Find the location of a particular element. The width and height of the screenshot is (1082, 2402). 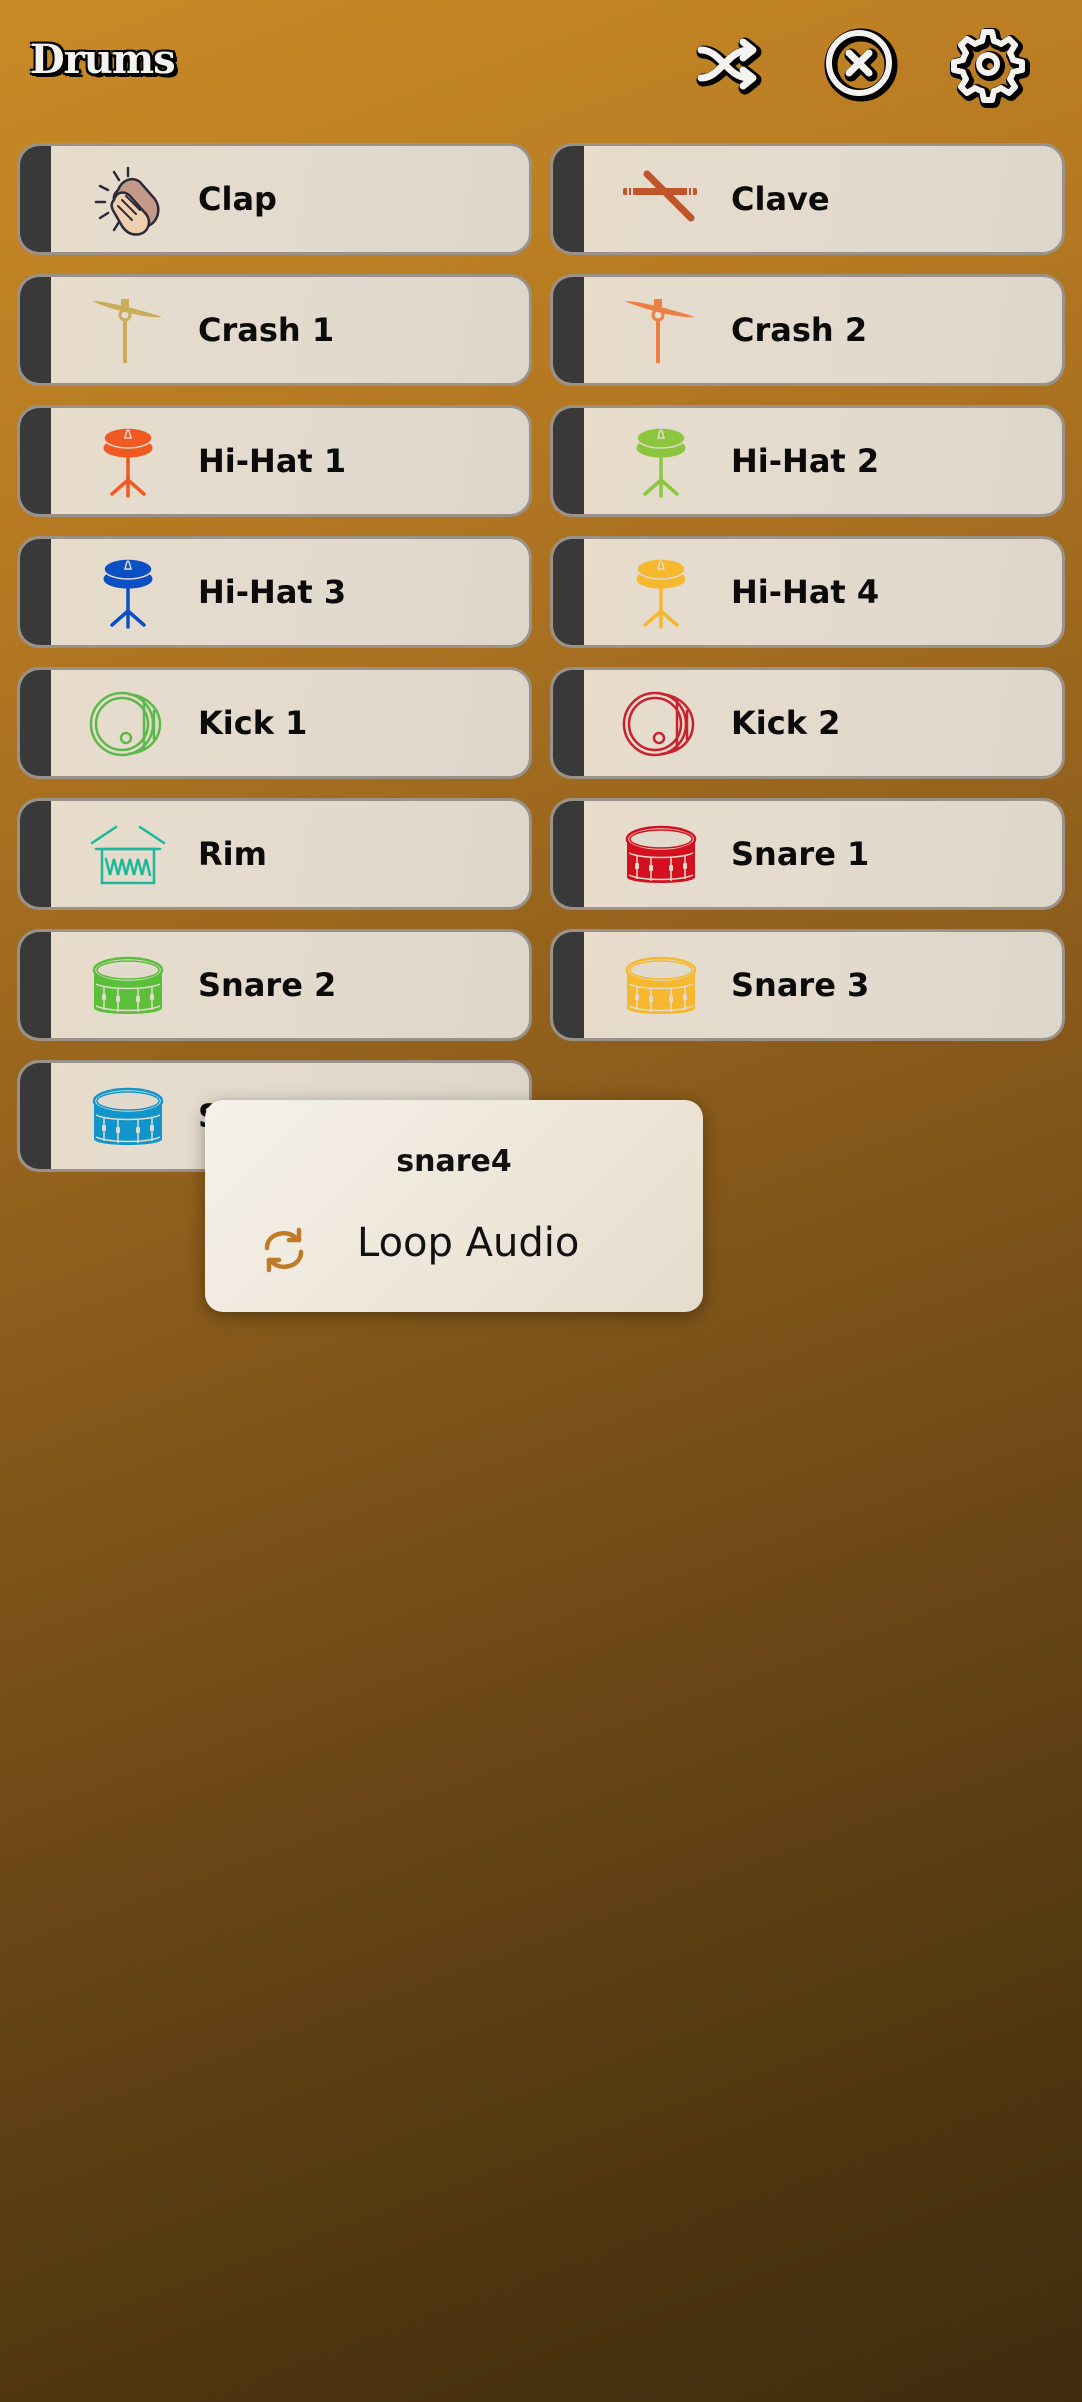

menu-item-label: Loop Audio is located at coordinates (468, 1243).